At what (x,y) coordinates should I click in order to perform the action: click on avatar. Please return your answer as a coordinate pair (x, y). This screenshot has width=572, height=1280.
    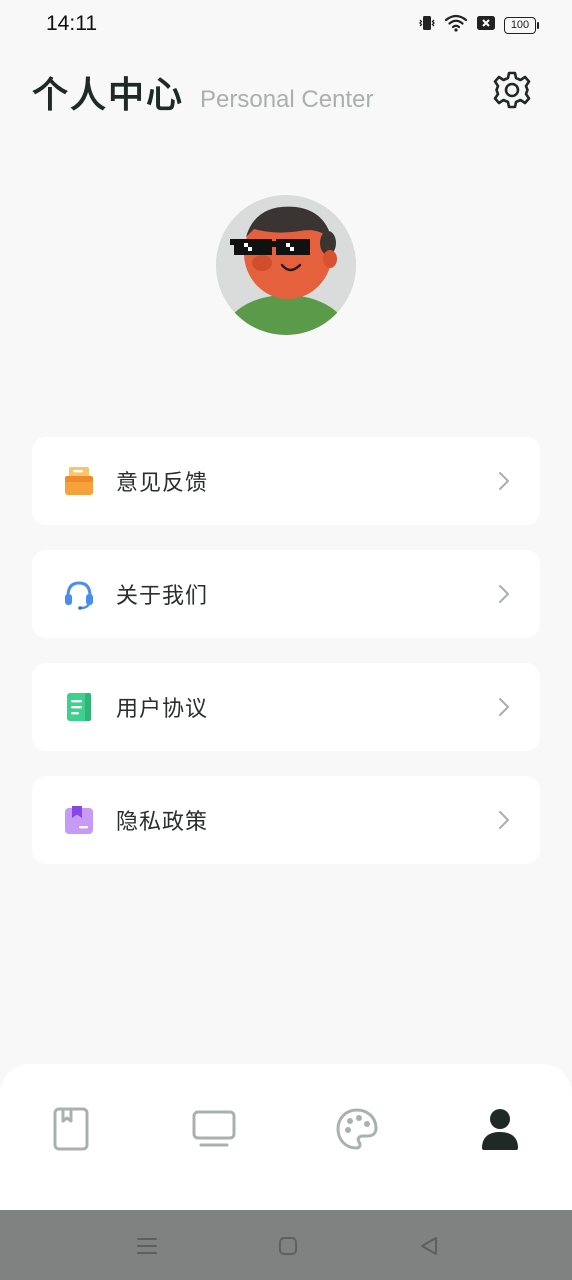
    Looking at the image, I should click on (286, 265).